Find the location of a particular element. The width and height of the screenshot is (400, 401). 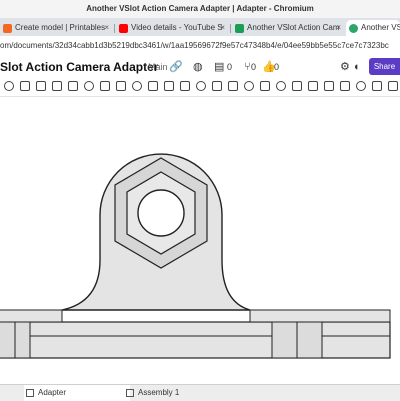

extrude-icon is located at coordinates (41, 86).